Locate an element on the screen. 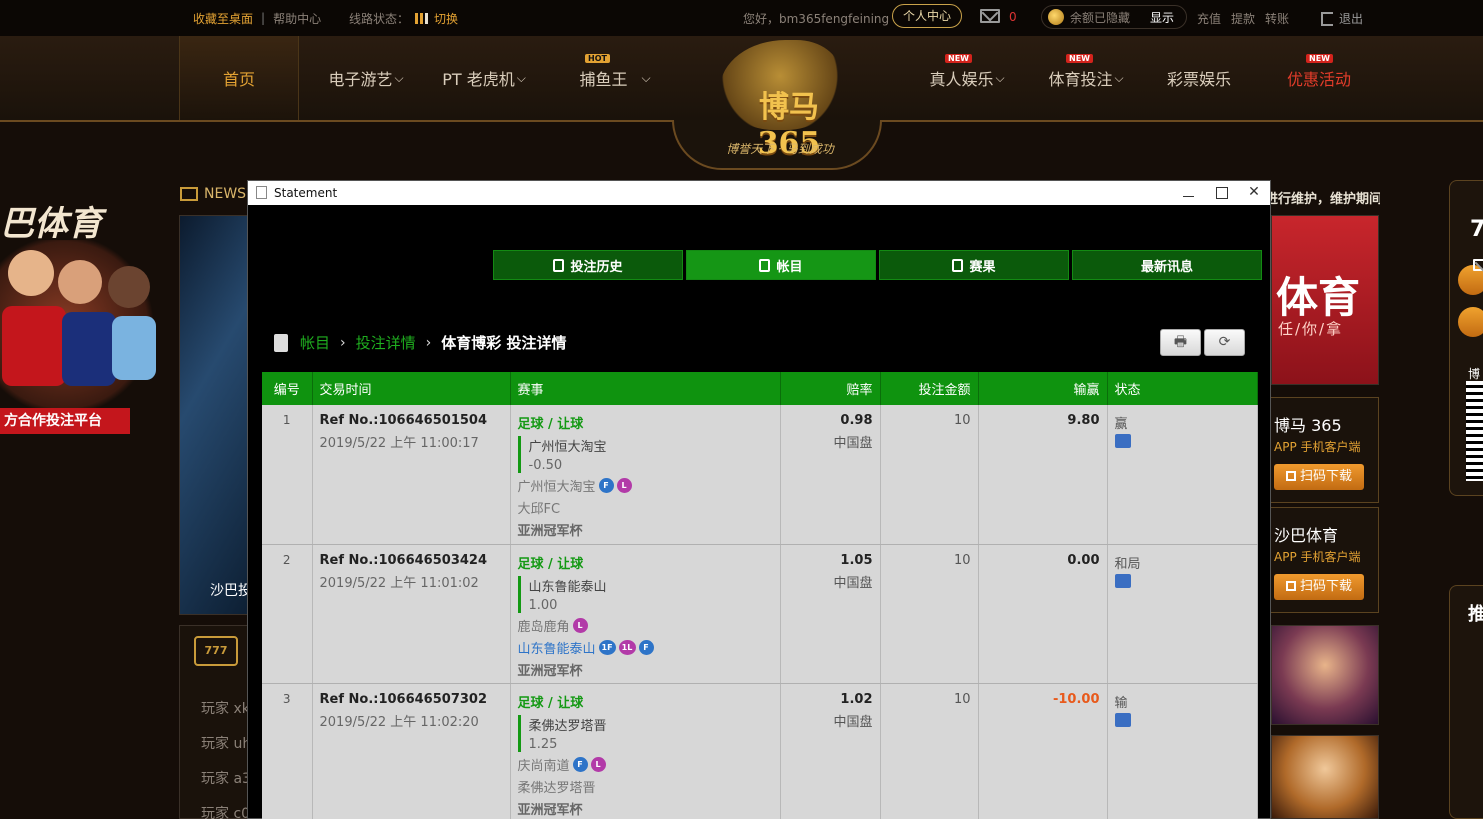 This screenshot has width=1483, height=819. site-logo: 博马365 博誉天下 · 马到成功 is located at coordinates (777, 104).